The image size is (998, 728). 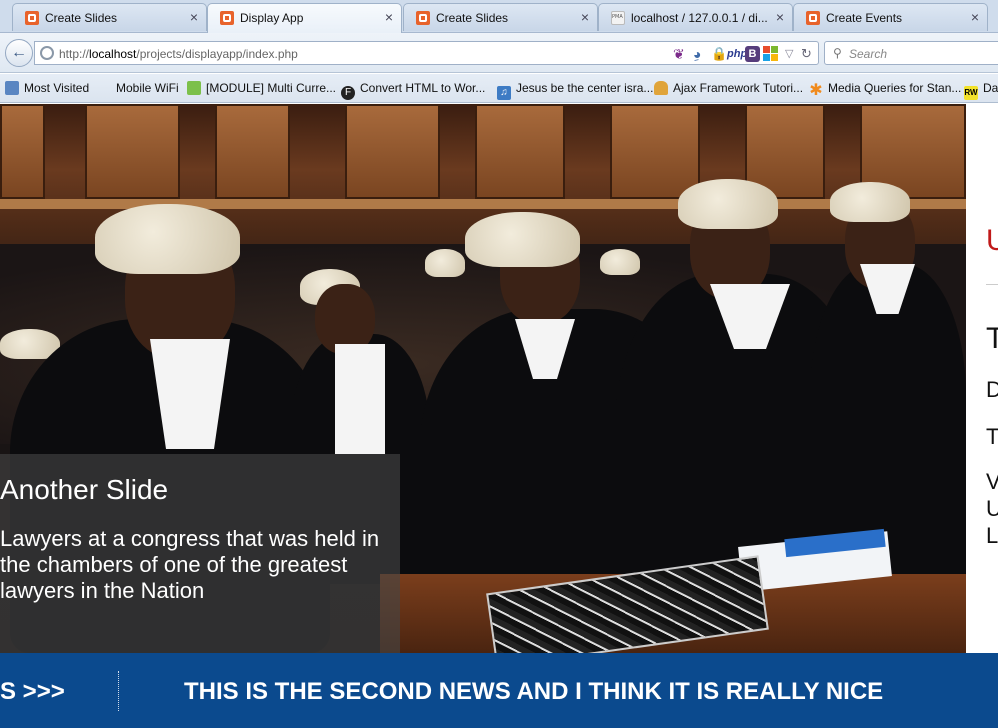 I want to click on lock-icon: 🔒, so click(x=719, y=54).